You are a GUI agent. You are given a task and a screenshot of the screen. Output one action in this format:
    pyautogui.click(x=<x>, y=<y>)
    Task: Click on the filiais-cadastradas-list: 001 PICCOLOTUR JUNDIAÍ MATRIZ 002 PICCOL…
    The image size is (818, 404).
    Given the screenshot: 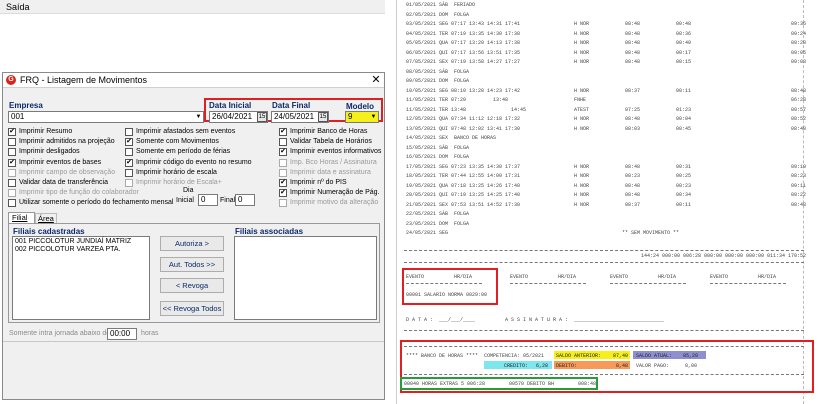 What is the action you would take?
    pyautogui.click(x=81, y=278)
    